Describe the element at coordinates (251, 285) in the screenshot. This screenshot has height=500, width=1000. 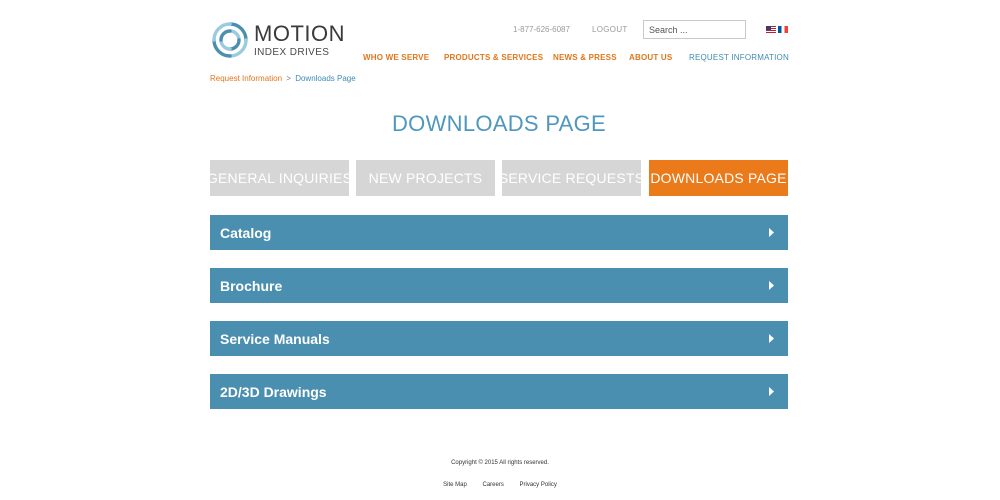
I see `section-label: Brochure` at that location.